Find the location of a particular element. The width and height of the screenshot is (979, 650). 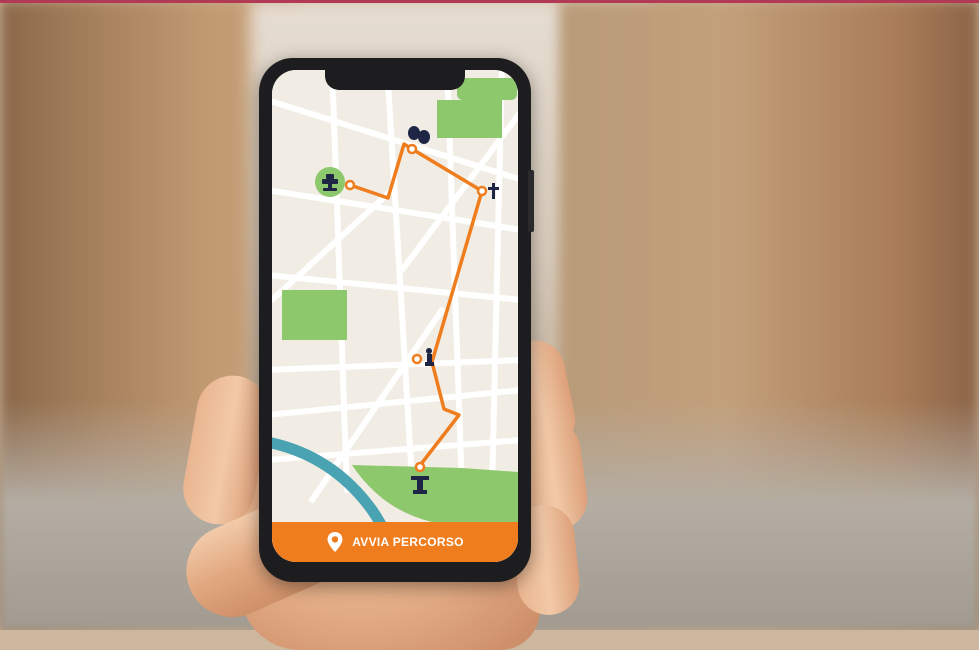

top-accent-line is located at coordinates (489, 1).